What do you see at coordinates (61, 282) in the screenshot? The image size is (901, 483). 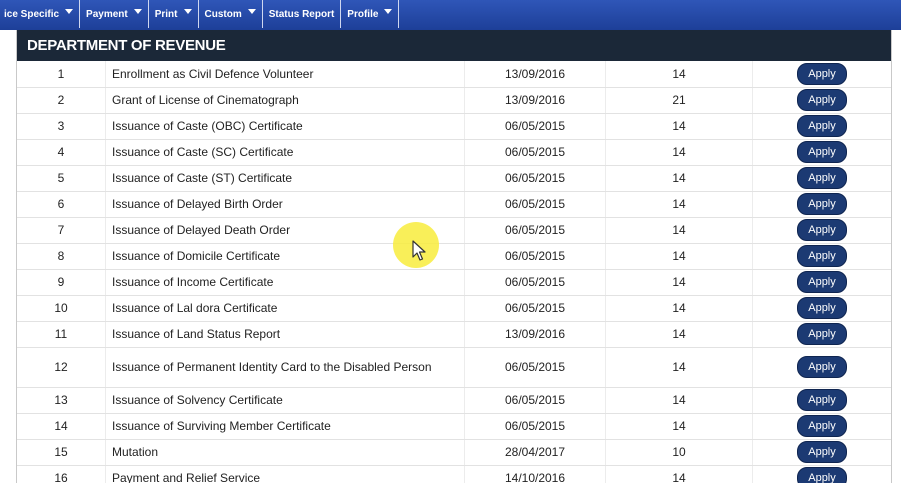 I see `serial-number-cell: 9` at bounding box center [61, 282].